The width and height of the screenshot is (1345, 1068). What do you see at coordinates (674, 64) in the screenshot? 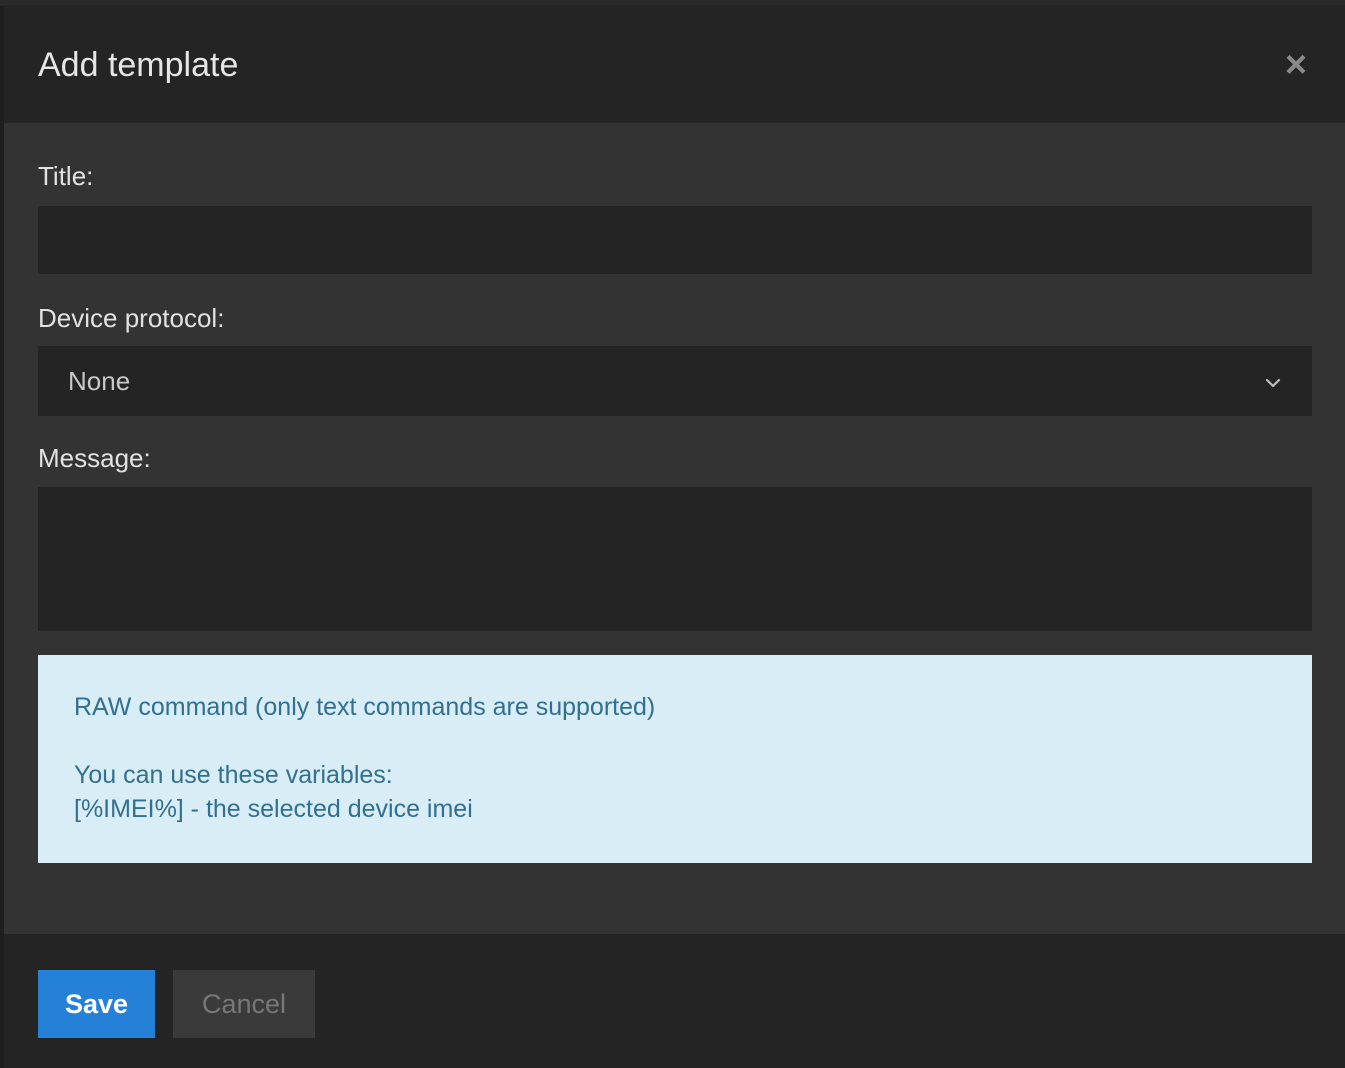
I see `modal-header: Add template ×` at bounding box center [674, 64].